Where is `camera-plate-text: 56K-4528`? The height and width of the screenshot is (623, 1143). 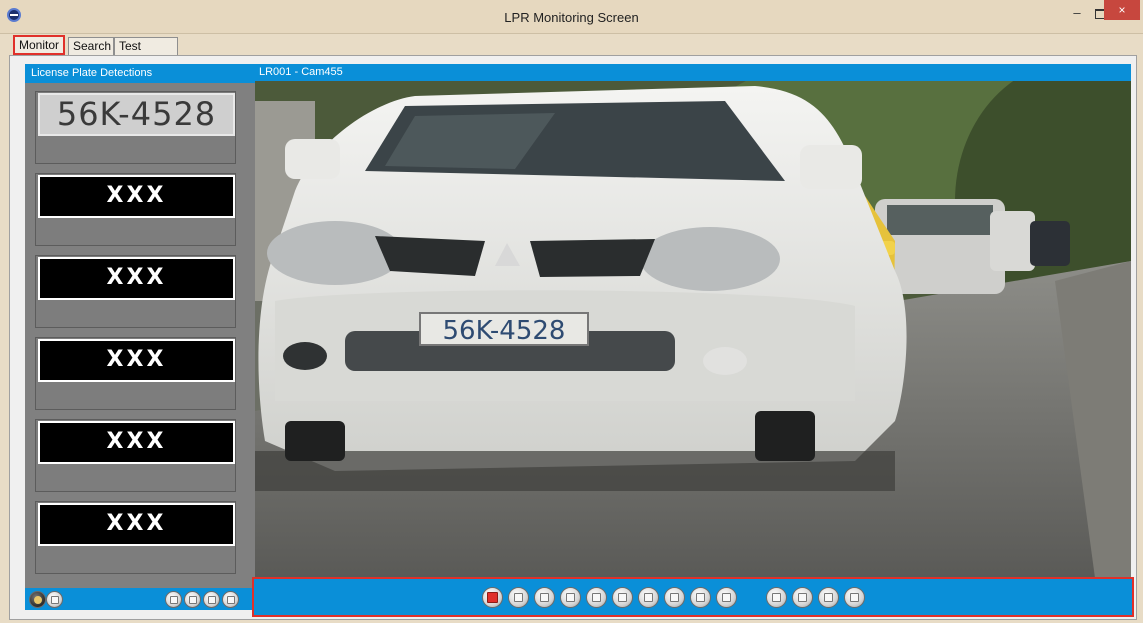 camera-plate-text: 56K-4528 is located at coordinates (504, 331).